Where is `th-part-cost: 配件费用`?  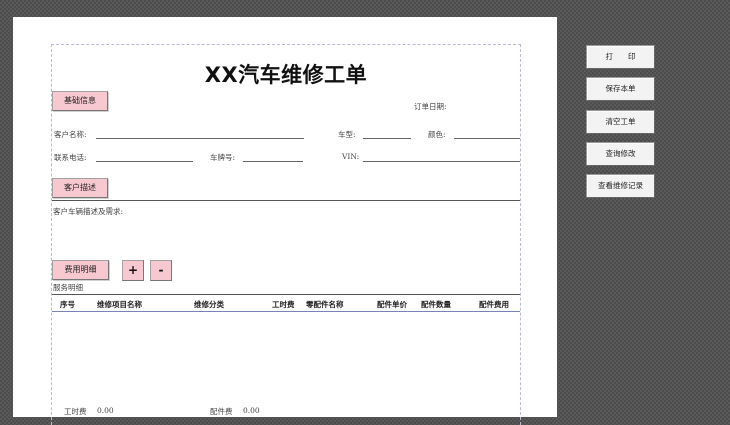
th-part-cost: 配件费用 is located at coordinates (494, 304).